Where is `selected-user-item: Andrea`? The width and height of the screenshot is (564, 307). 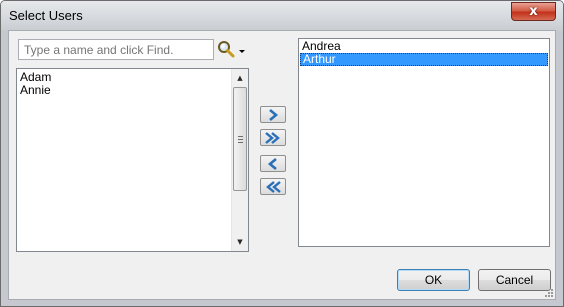 selected-user-item: Andrea is located at coordinates (424, 46).